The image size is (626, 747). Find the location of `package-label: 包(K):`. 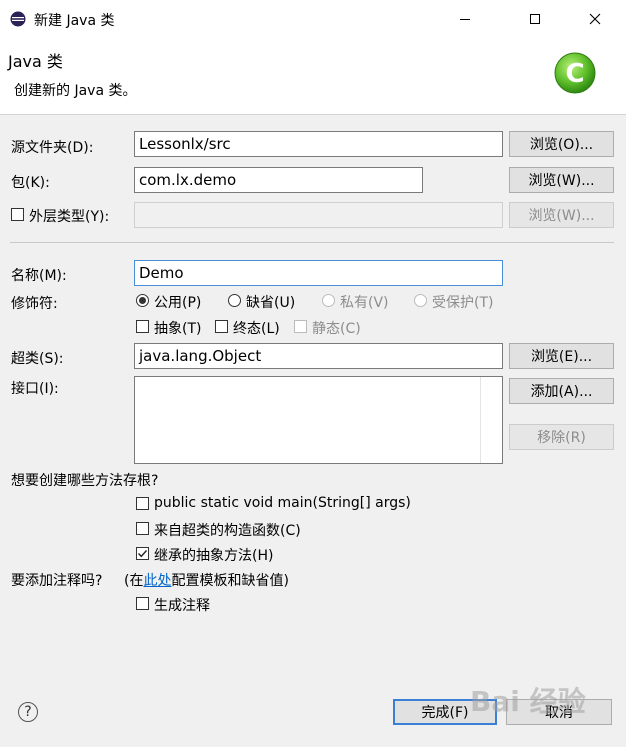

package-label: 包(K): is located at coordinates (30, 183).